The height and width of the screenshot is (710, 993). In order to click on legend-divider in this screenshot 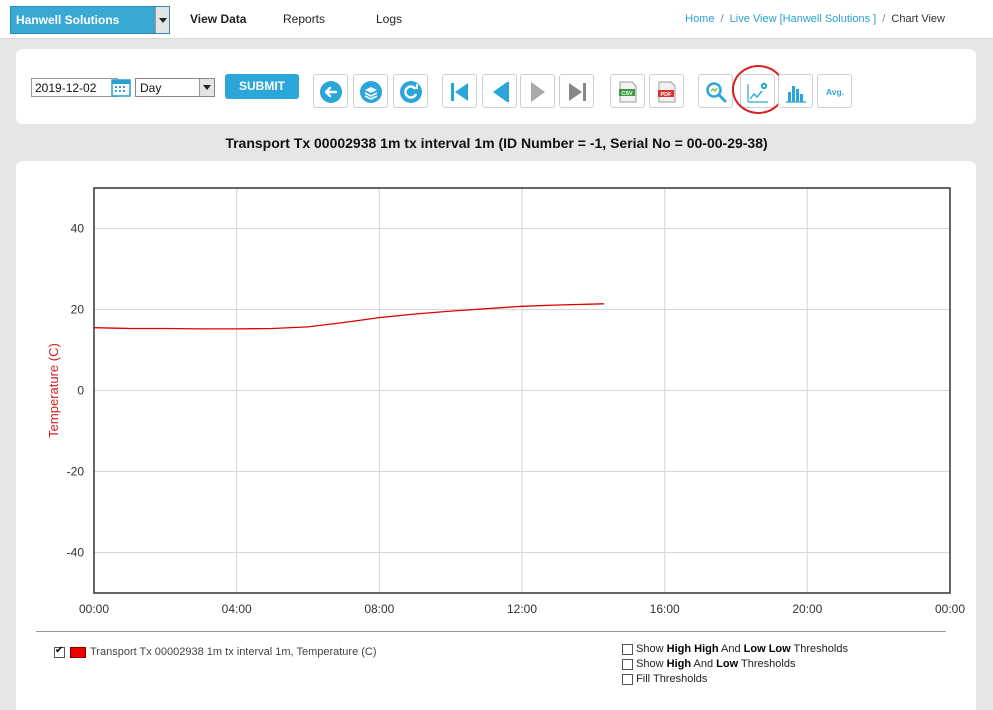, I will do `click(491, 631)`.